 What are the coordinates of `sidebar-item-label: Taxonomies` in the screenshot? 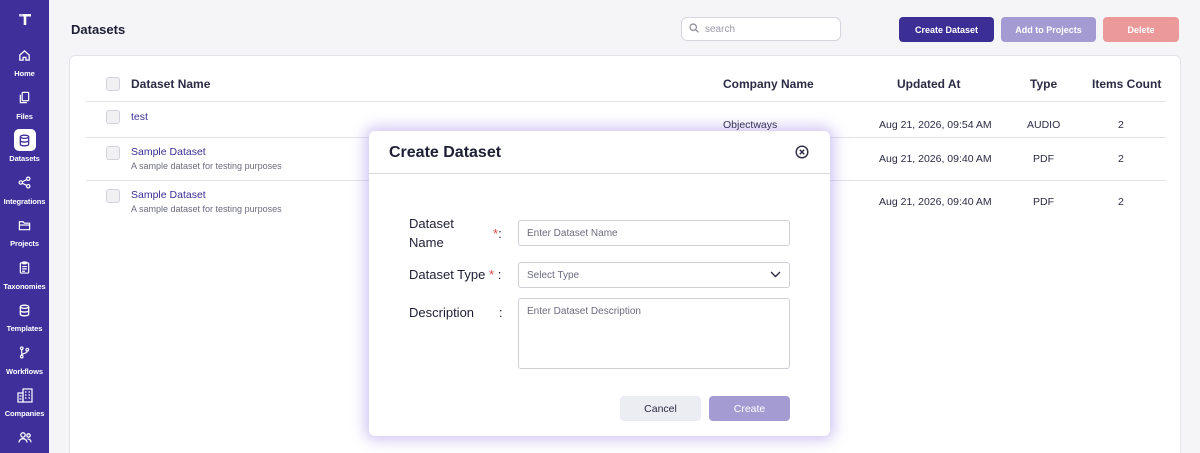 It's located at (24, 286).